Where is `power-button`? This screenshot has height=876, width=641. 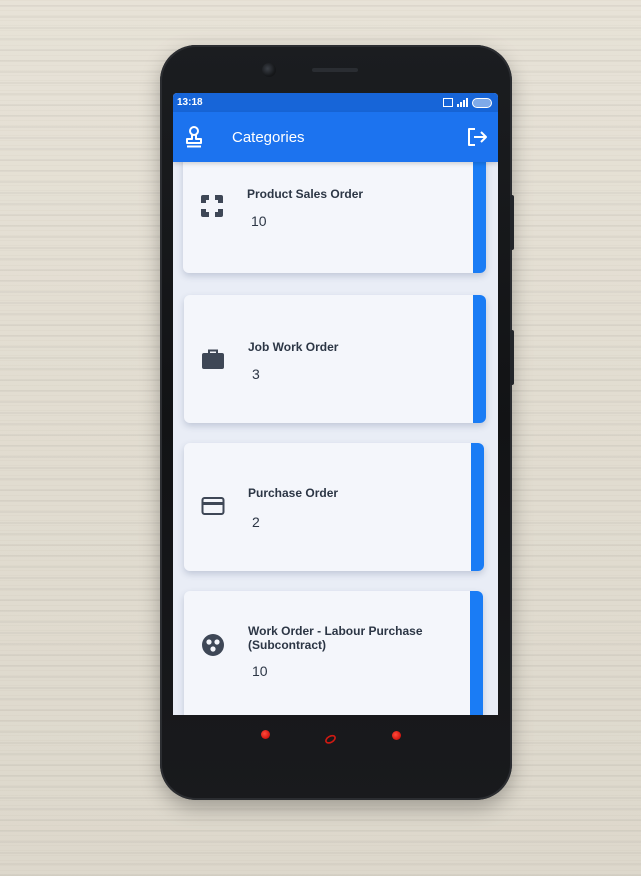 power-button is located at coordinates (512, 357).